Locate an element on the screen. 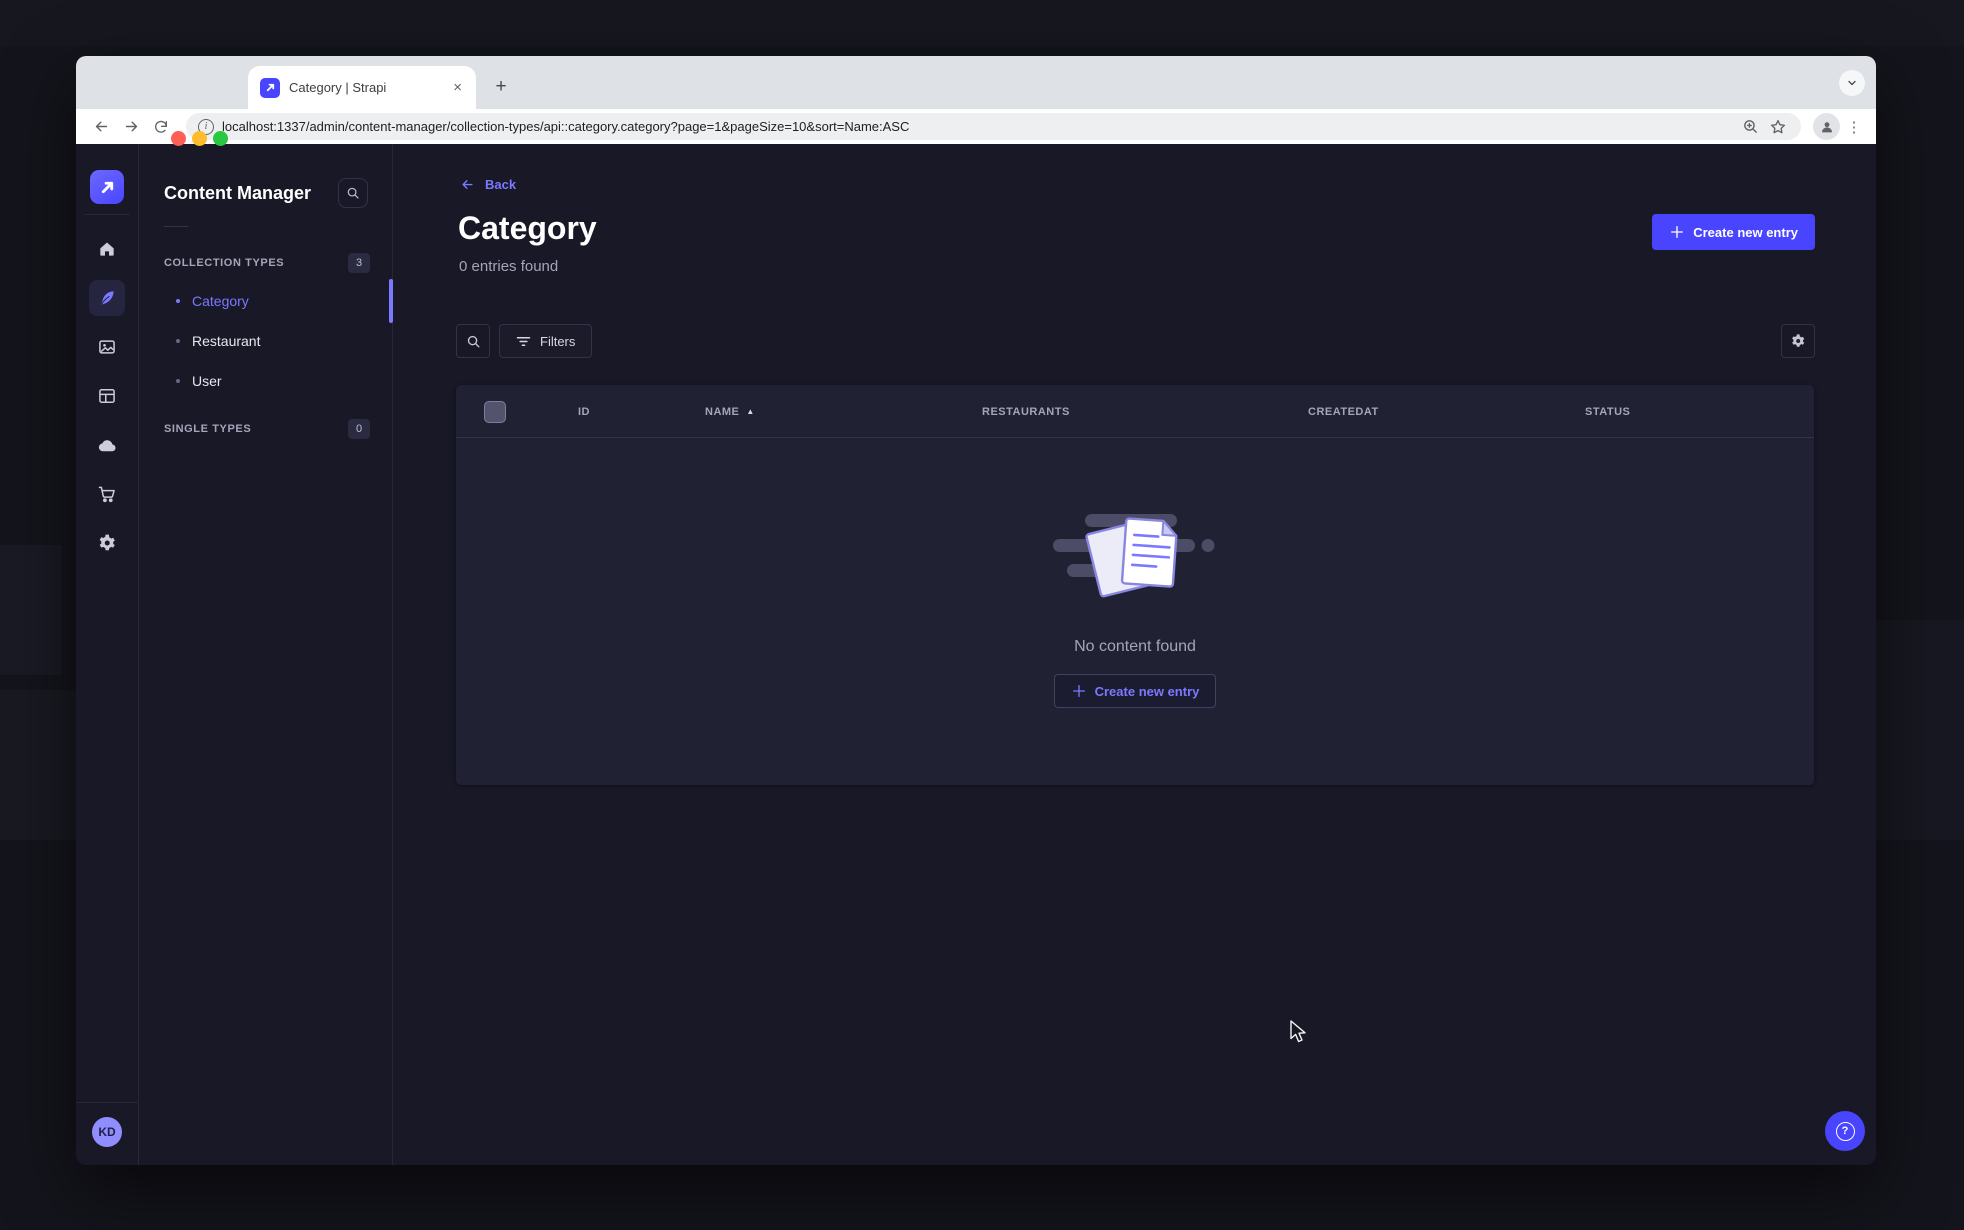 This screenshot has height=1230, width=1964. collection-types-header: COLLECTION TYPES is located at coordinates (224, 263).